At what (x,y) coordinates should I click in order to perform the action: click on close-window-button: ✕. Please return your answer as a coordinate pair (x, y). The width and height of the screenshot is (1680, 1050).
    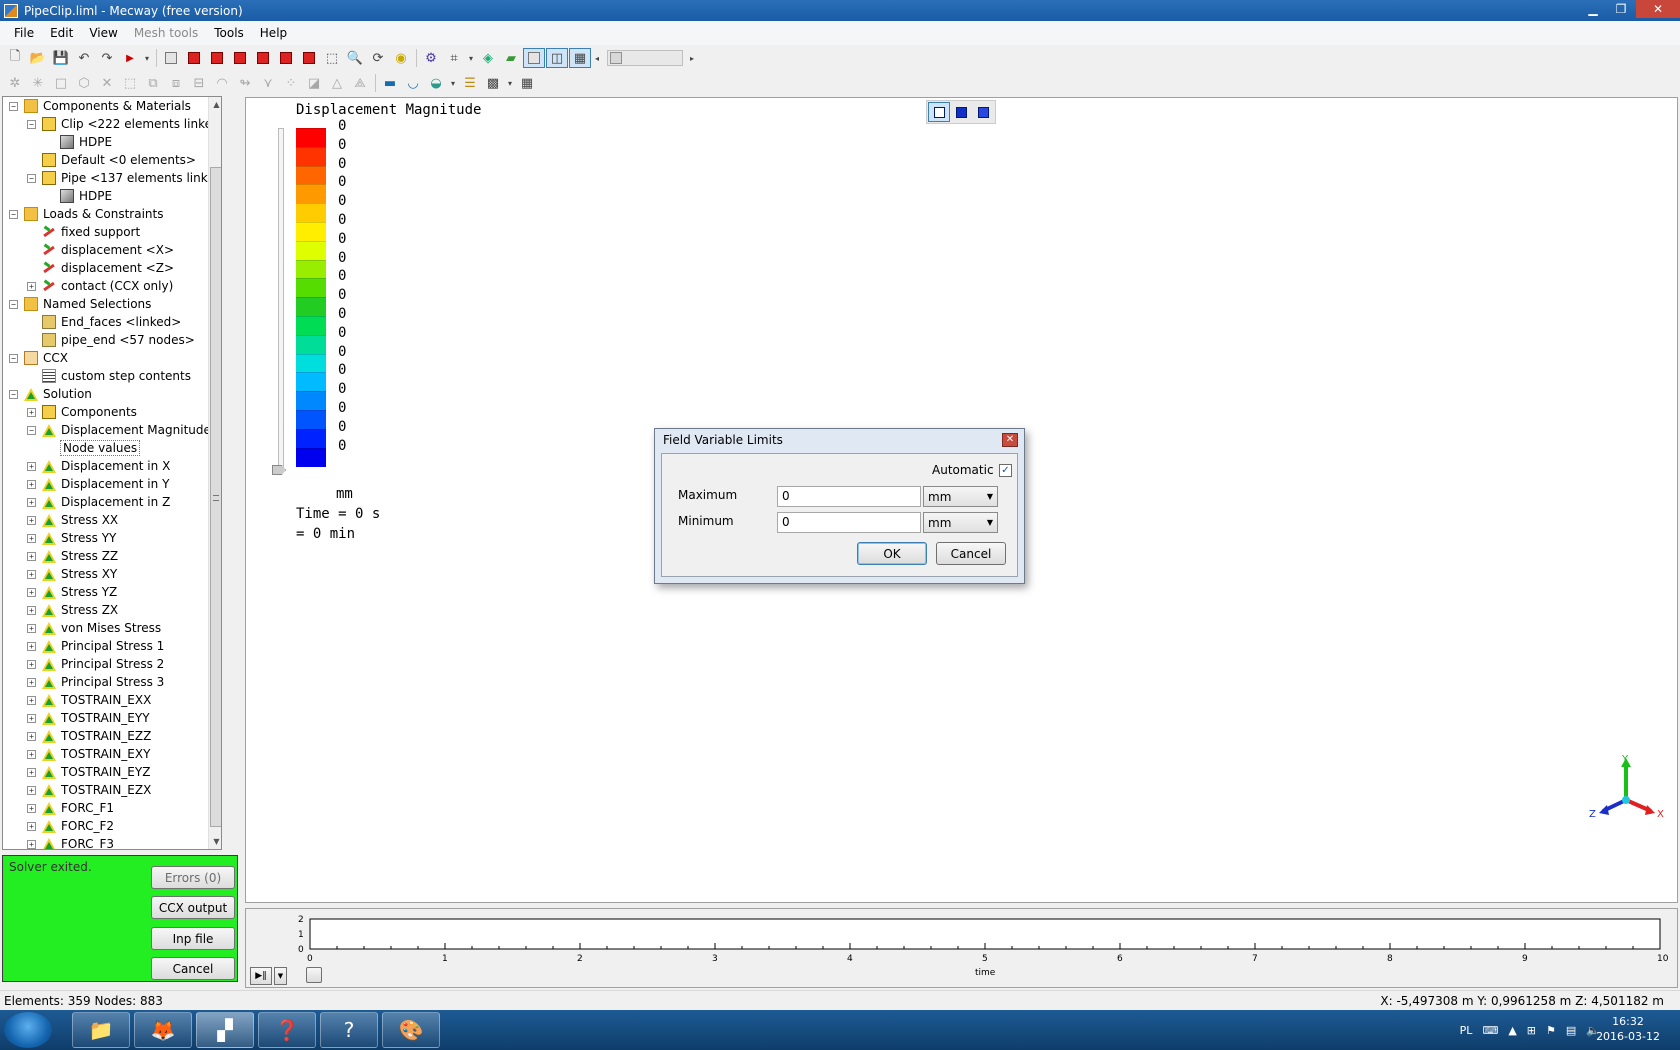
    Looking at the image, I should click on (1658, 9).